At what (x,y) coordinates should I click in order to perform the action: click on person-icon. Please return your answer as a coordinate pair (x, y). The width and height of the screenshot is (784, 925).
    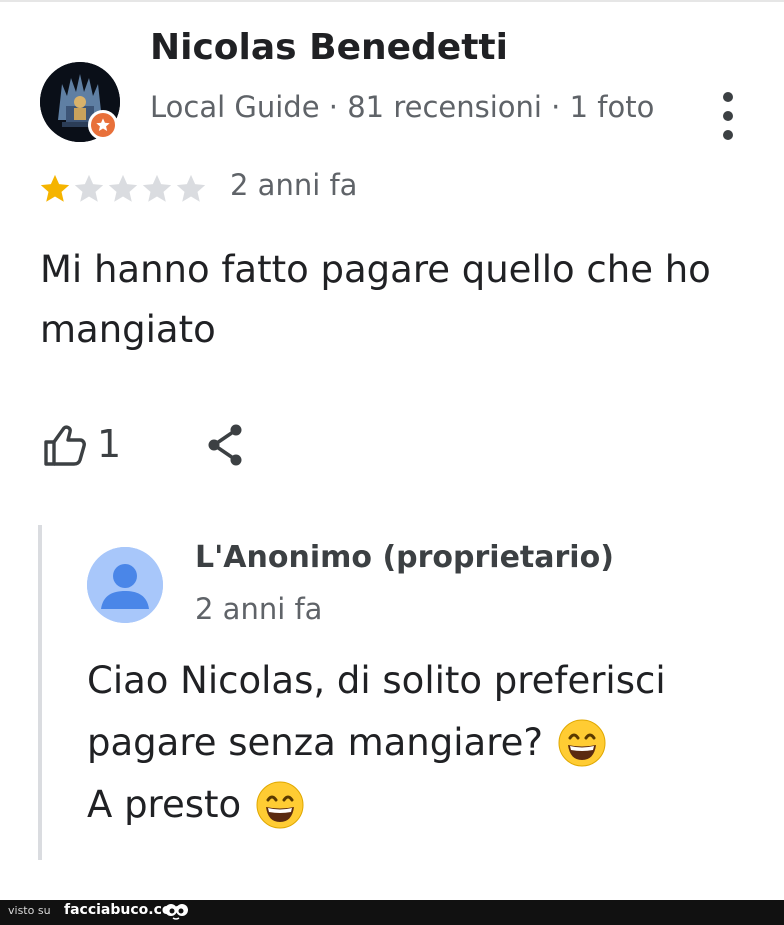
    Looking at the image, I should click on (125, 585).